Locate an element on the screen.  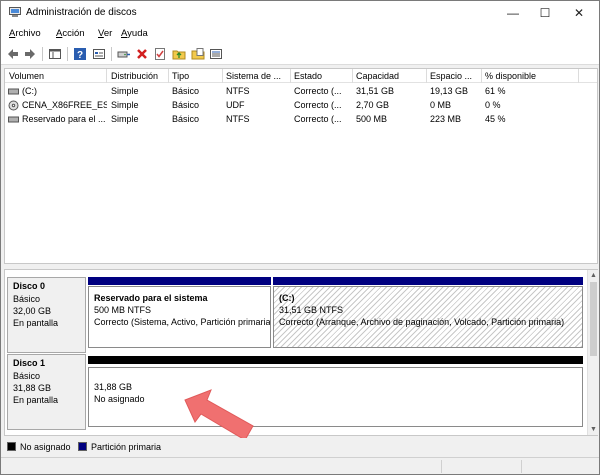
partition-size: 31,51 GB NTFS is located at coordinates (311, 310).